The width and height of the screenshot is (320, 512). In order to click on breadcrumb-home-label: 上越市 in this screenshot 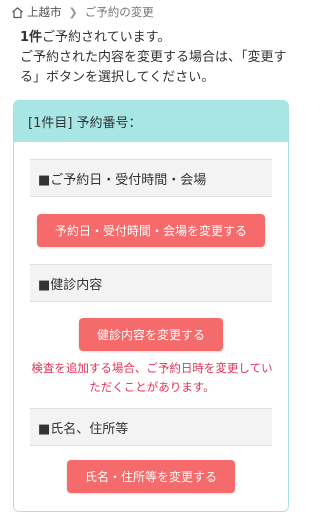, I will do `click(44, 12)`.